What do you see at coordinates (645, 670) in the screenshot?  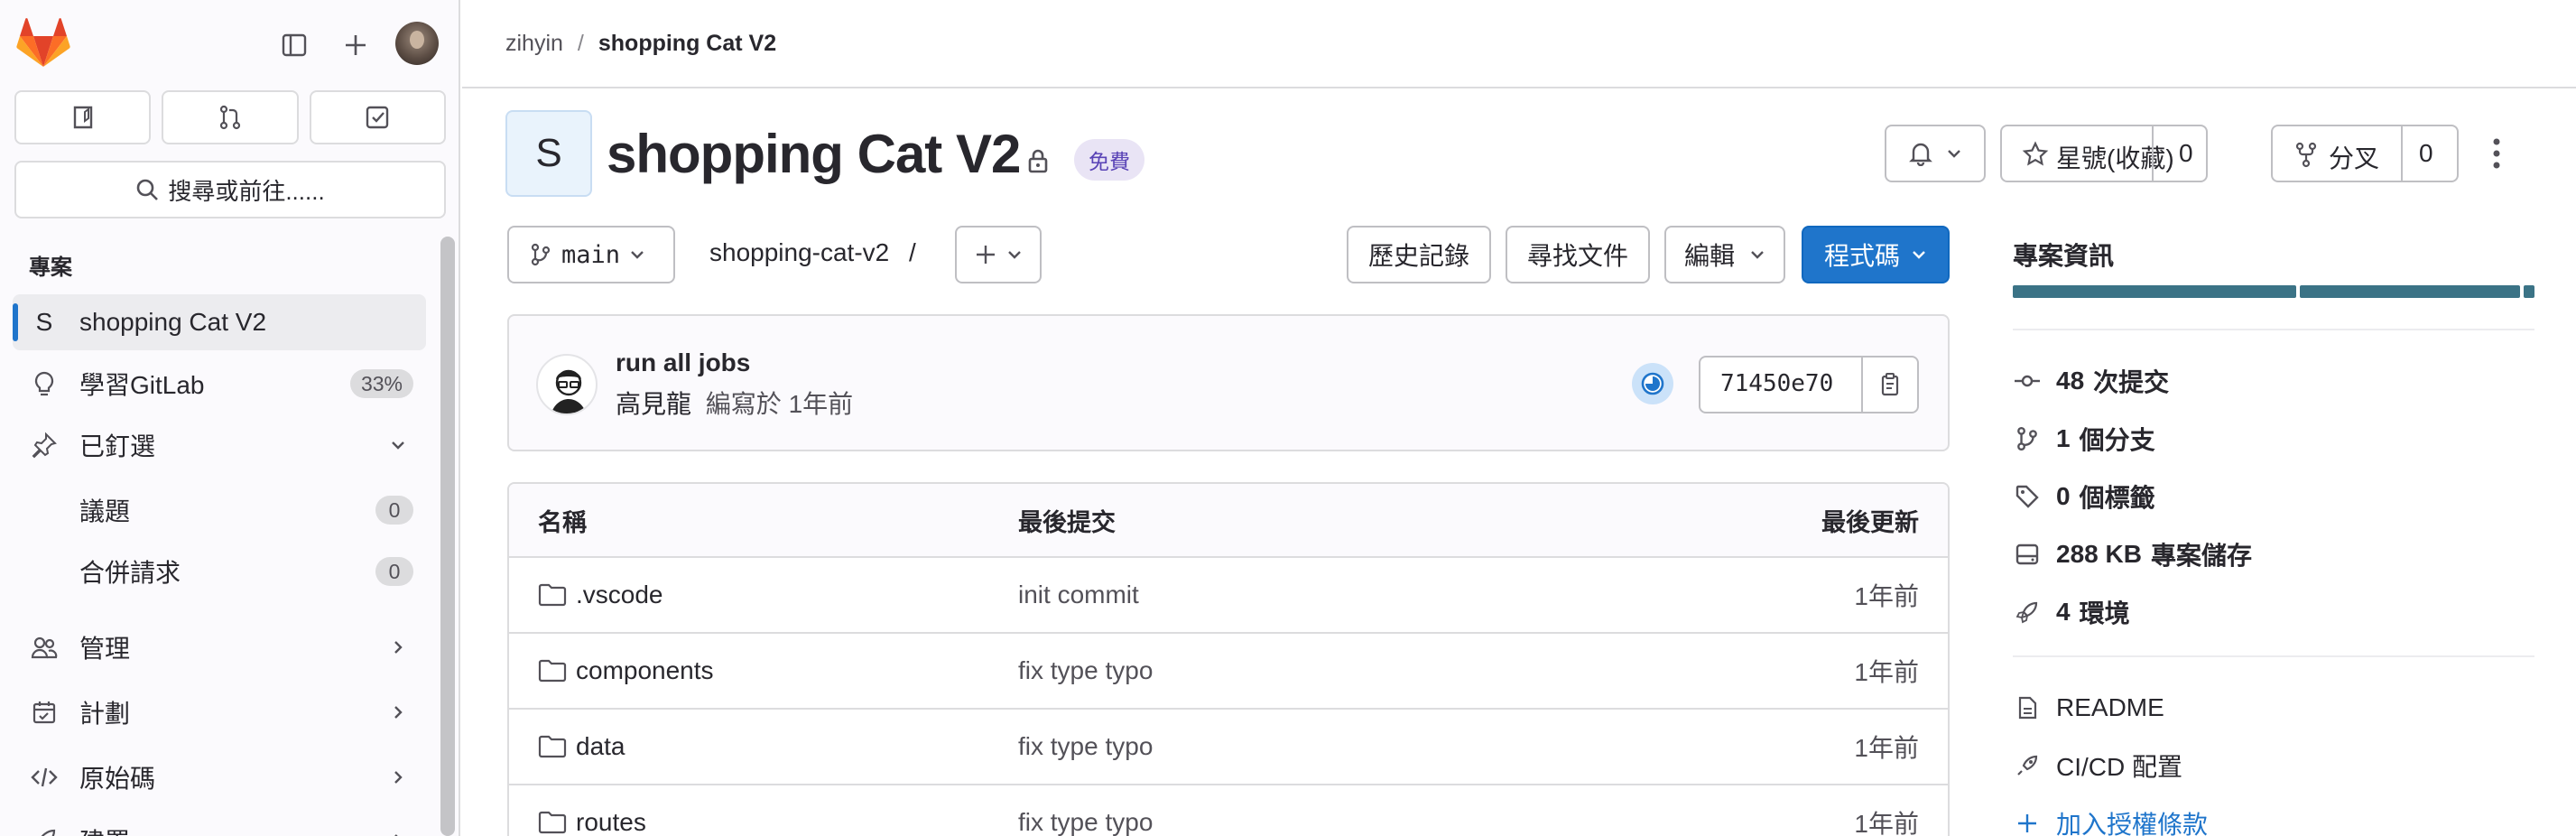 I see `folder-link: components` at bounding box center [645, 670].